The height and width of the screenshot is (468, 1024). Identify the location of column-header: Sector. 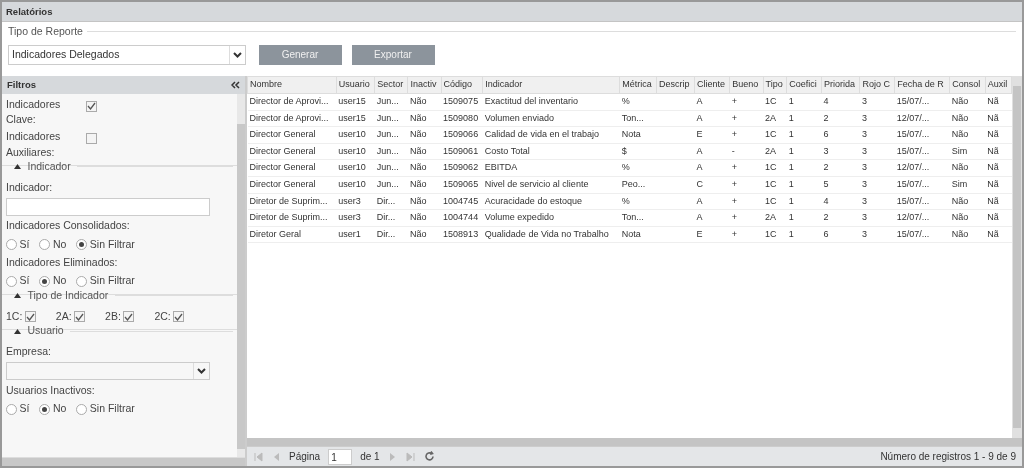
(391, 85).